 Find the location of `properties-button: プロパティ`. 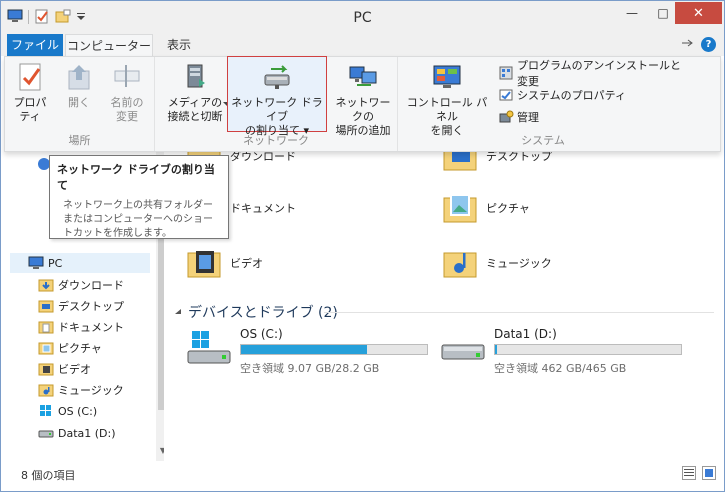

properties-button: プロパティ is located at coordinates (30, 92).